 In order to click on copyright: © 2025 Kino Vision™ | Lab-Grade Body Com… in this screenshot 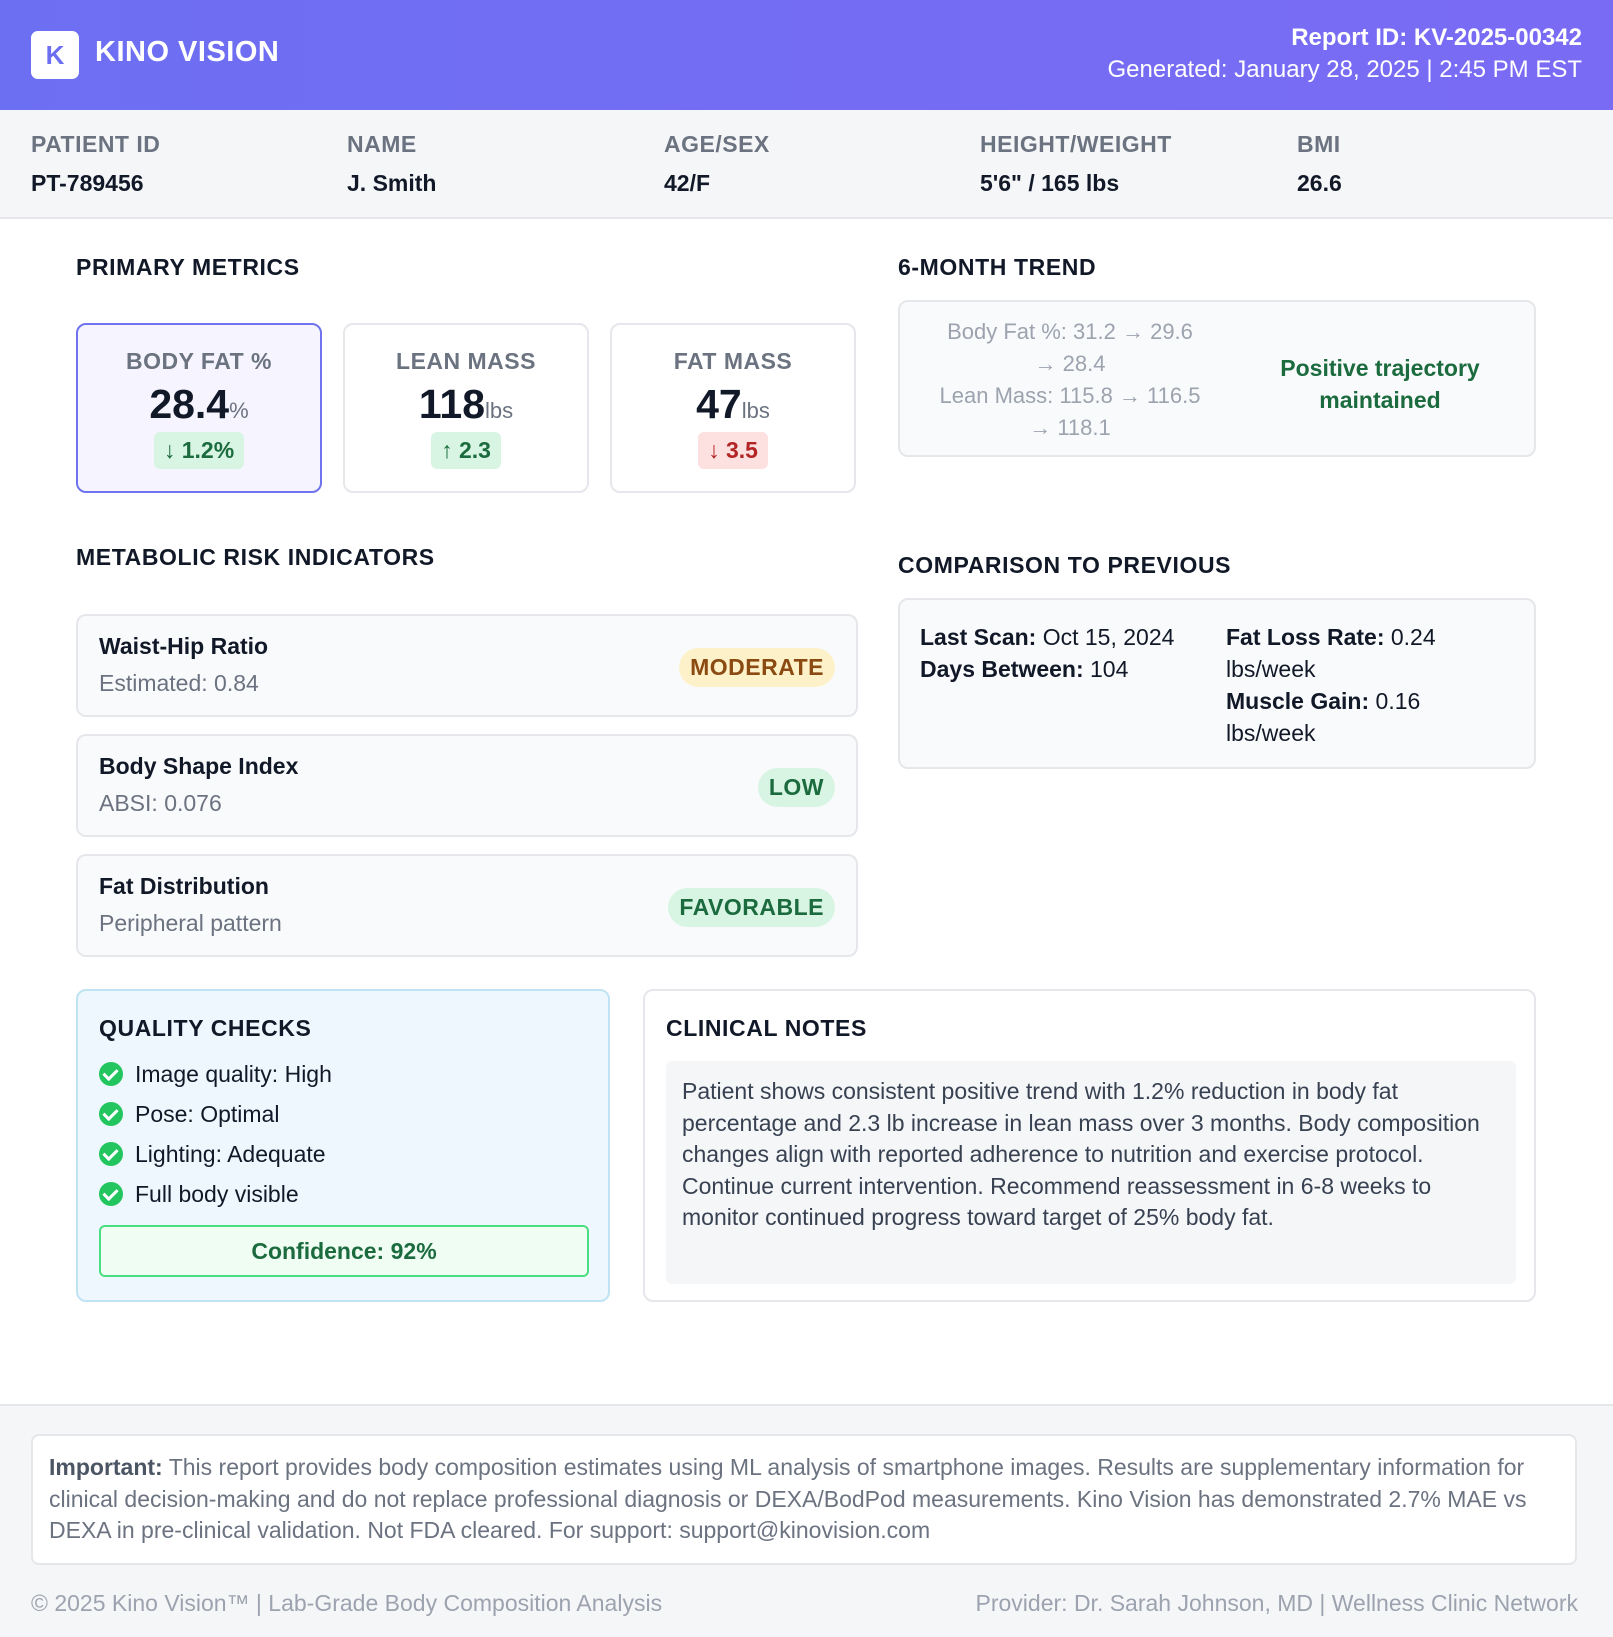, I will do `click(347, 1603)`.